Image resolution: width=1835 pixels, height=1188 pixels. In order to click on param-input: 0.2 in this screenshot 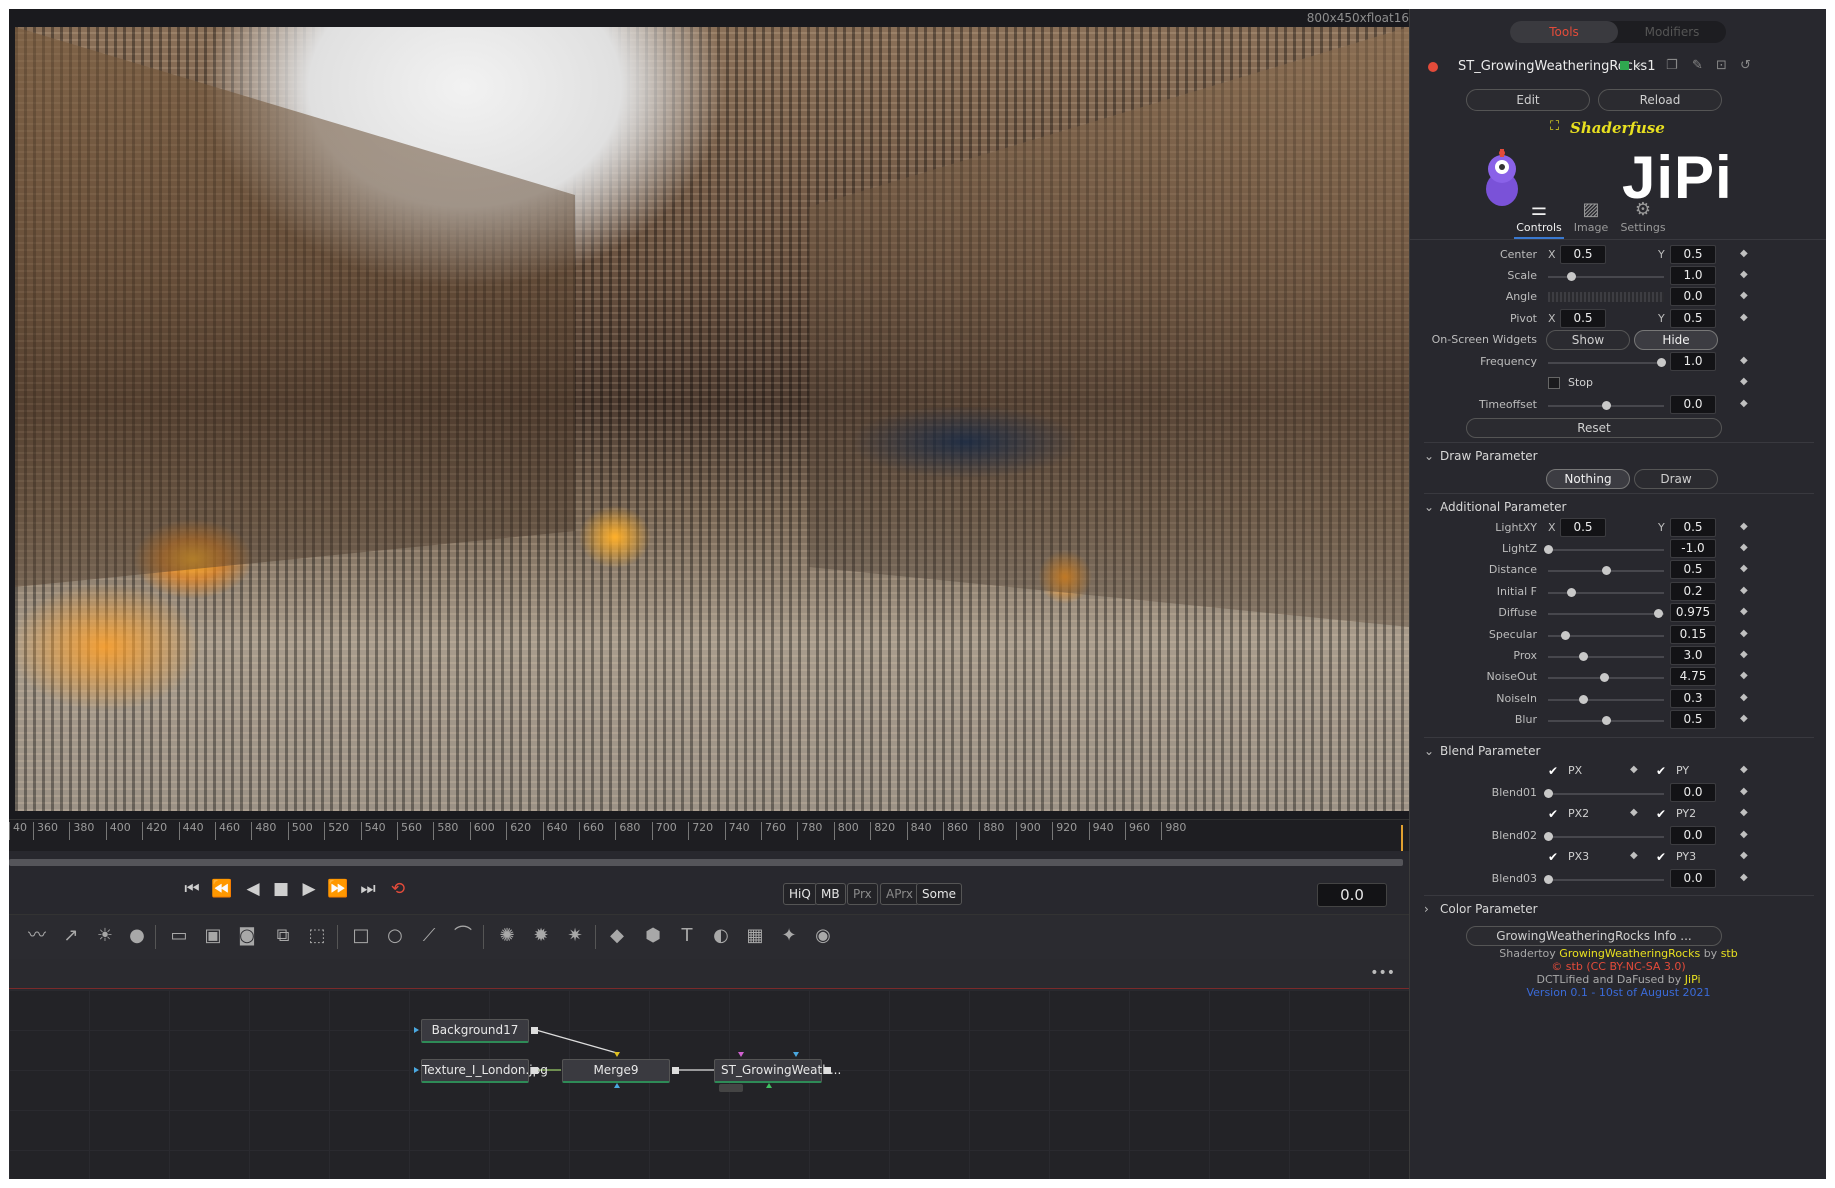, I will do `click(1693, 591)`.